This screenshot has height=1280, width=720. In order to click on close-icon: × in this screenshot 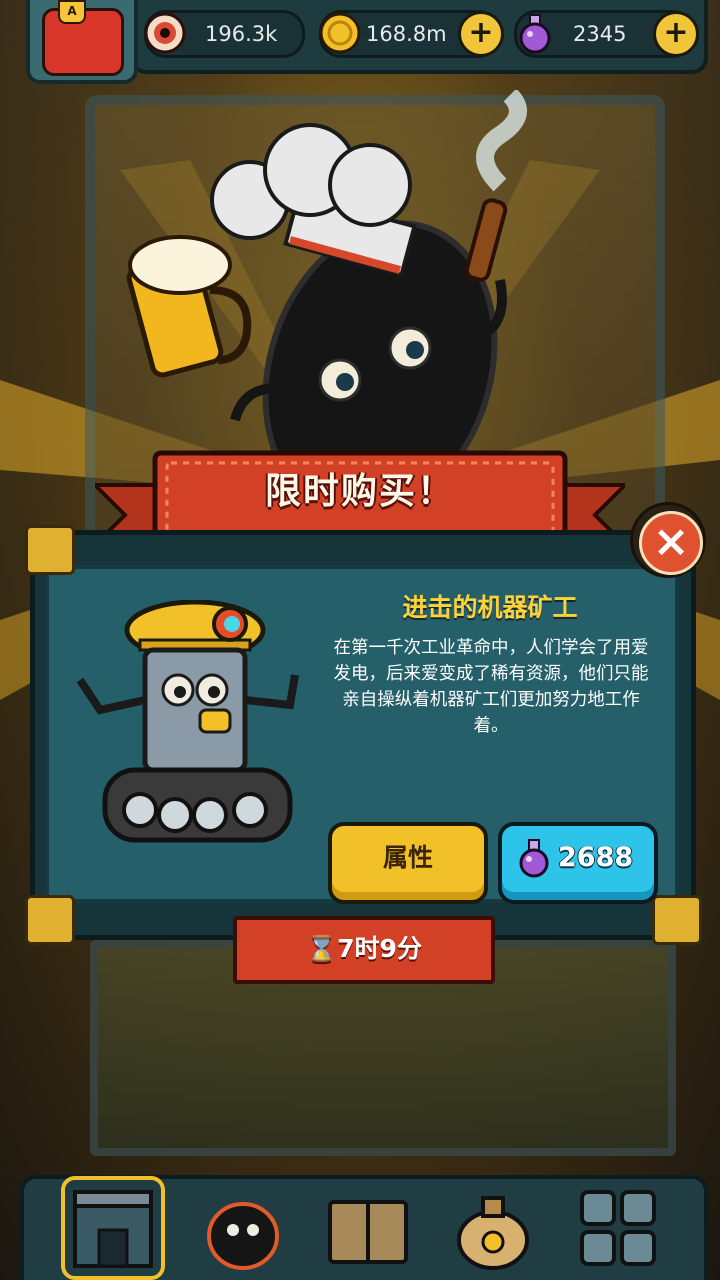, I will do `click(671, 543)`.